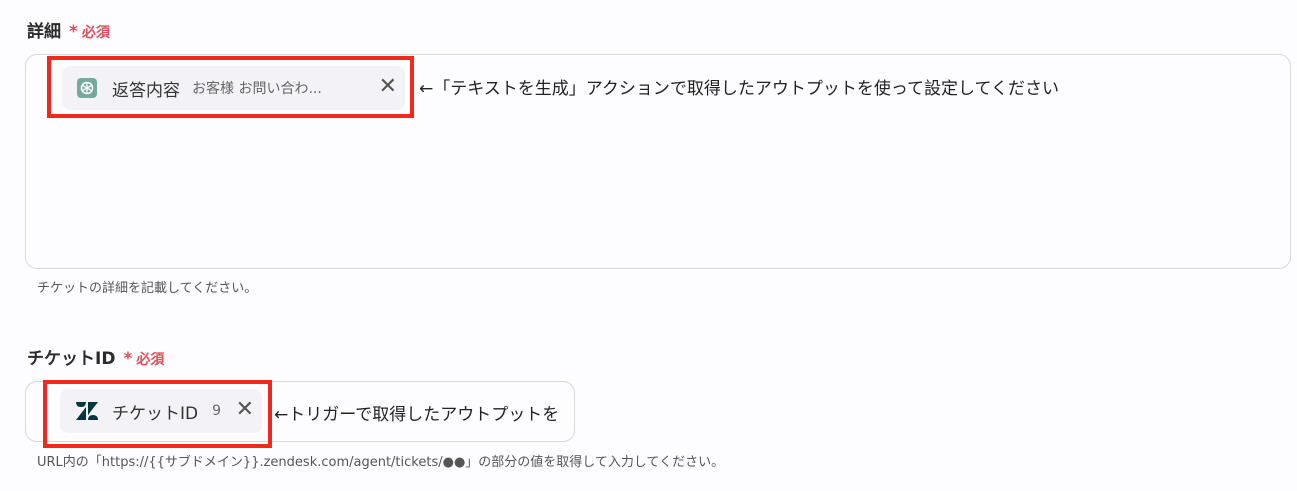 Image resolution: width=1297 pixels, height=491 pixels. I want to click on ticket-id-label: チケットID * 必須, so click(95, 356).